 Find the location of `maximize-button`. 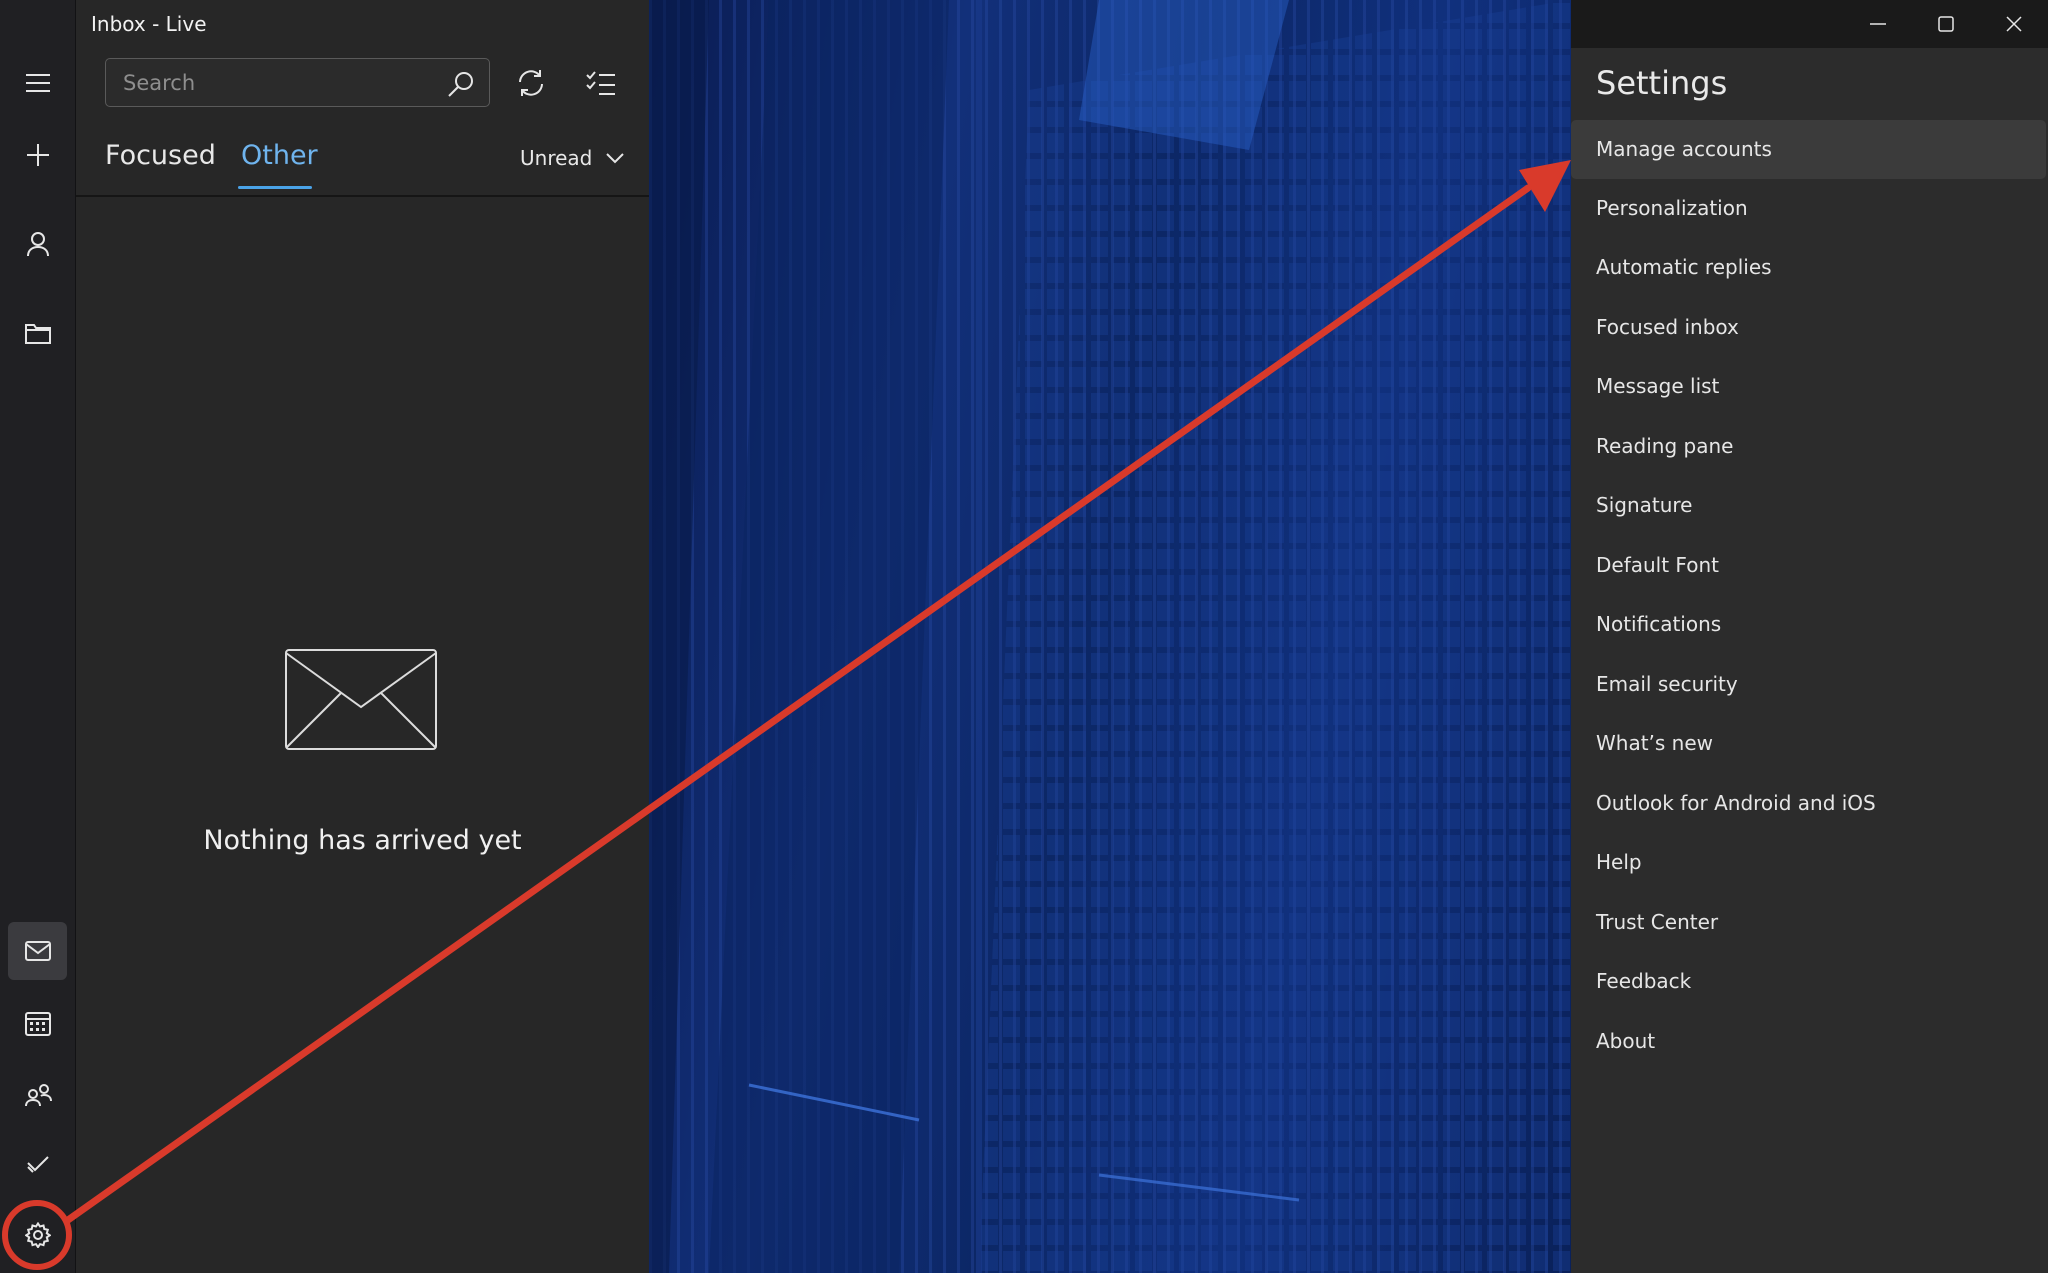

maximize-button is located at coordinates (1946, 24).